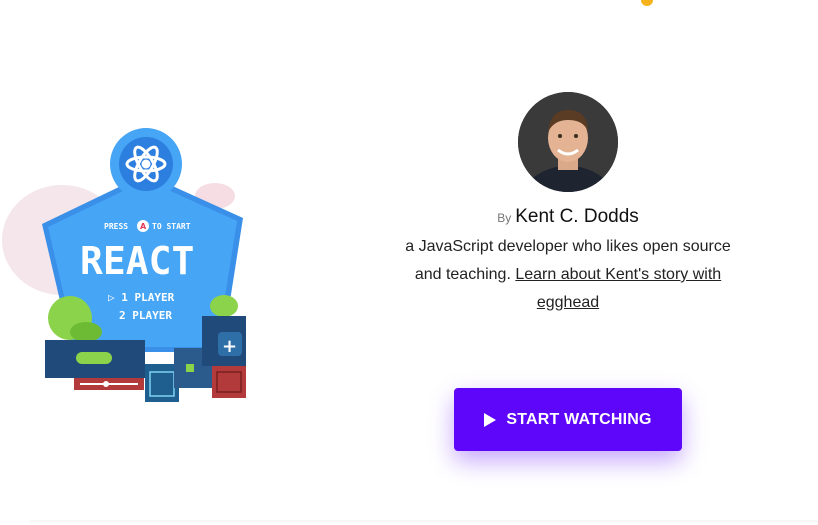 The image size is (818, 525). Describe the element at coordinates (424, 522) in the screenshot. I see `section-divider` at that location.